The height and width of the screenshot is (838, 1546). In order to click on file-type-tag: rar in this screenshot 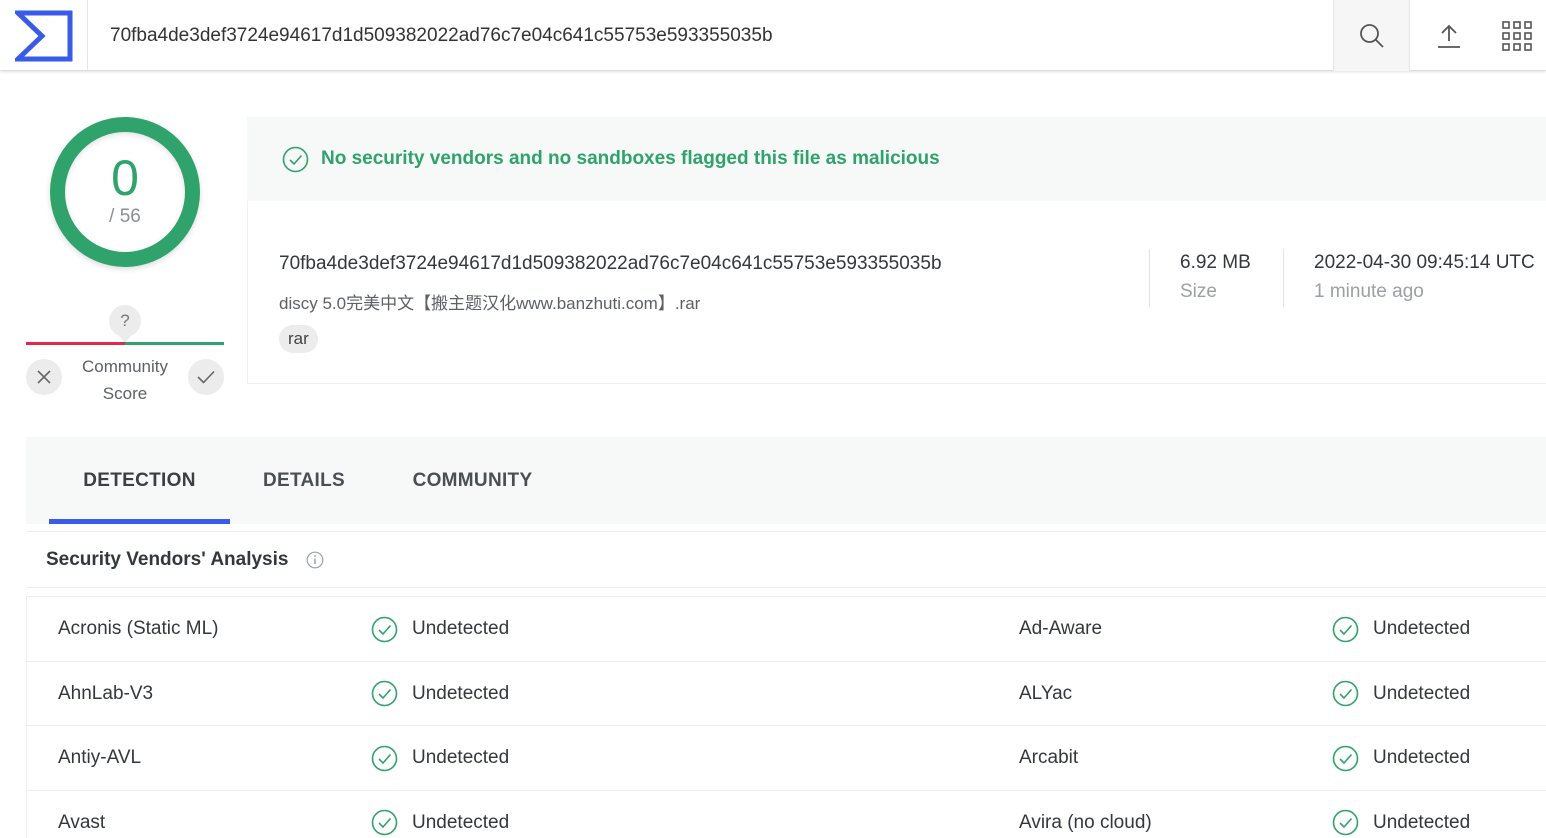, I will do `click(298, 339)`.